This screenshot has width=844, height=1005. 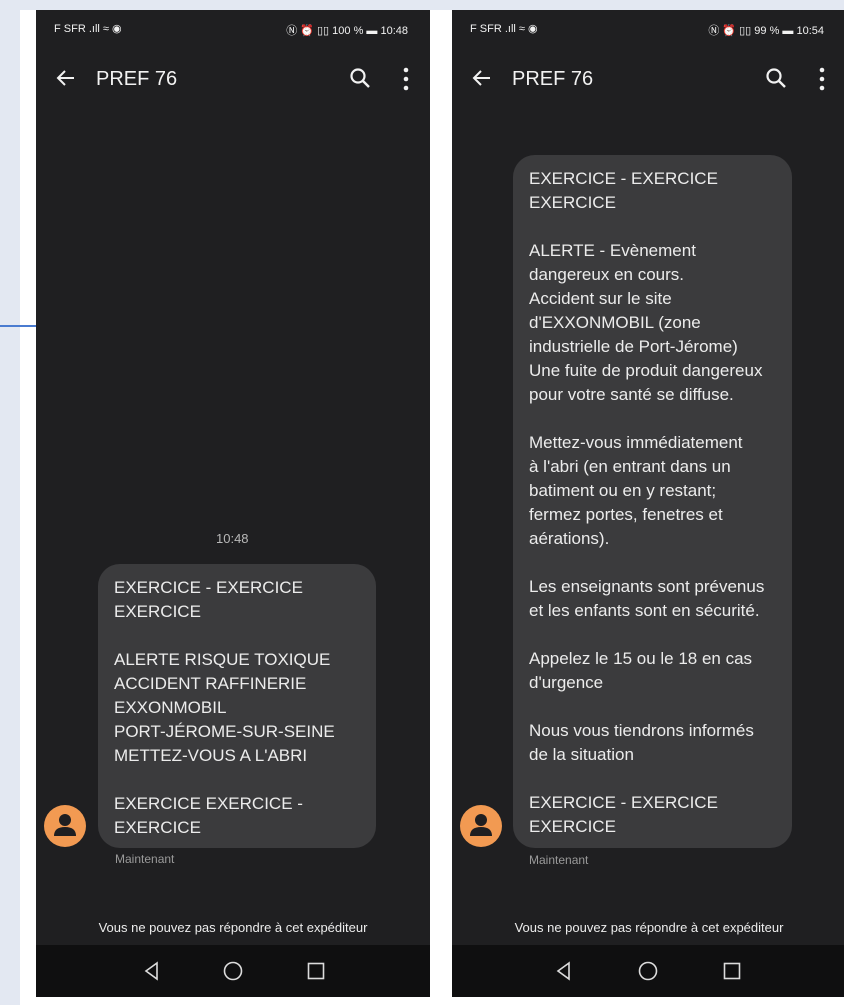 I want to click on page-top-strip, so click(x=422, y=5).